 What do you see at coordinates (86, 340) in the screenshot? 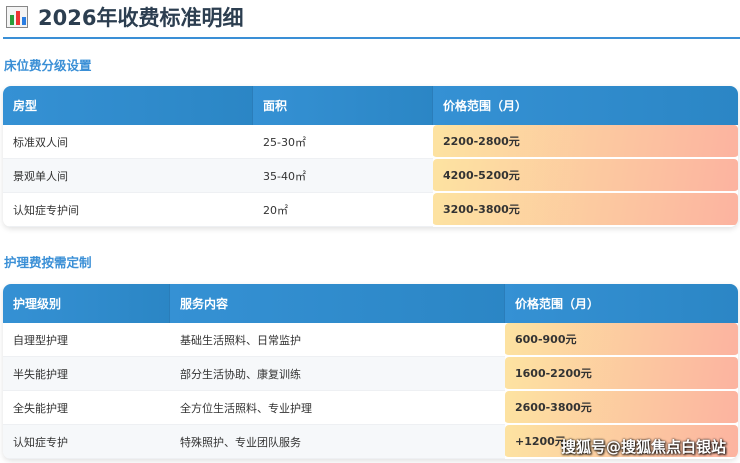
I see `cell-level: 自理型护理` at bounding box center [86, 340].